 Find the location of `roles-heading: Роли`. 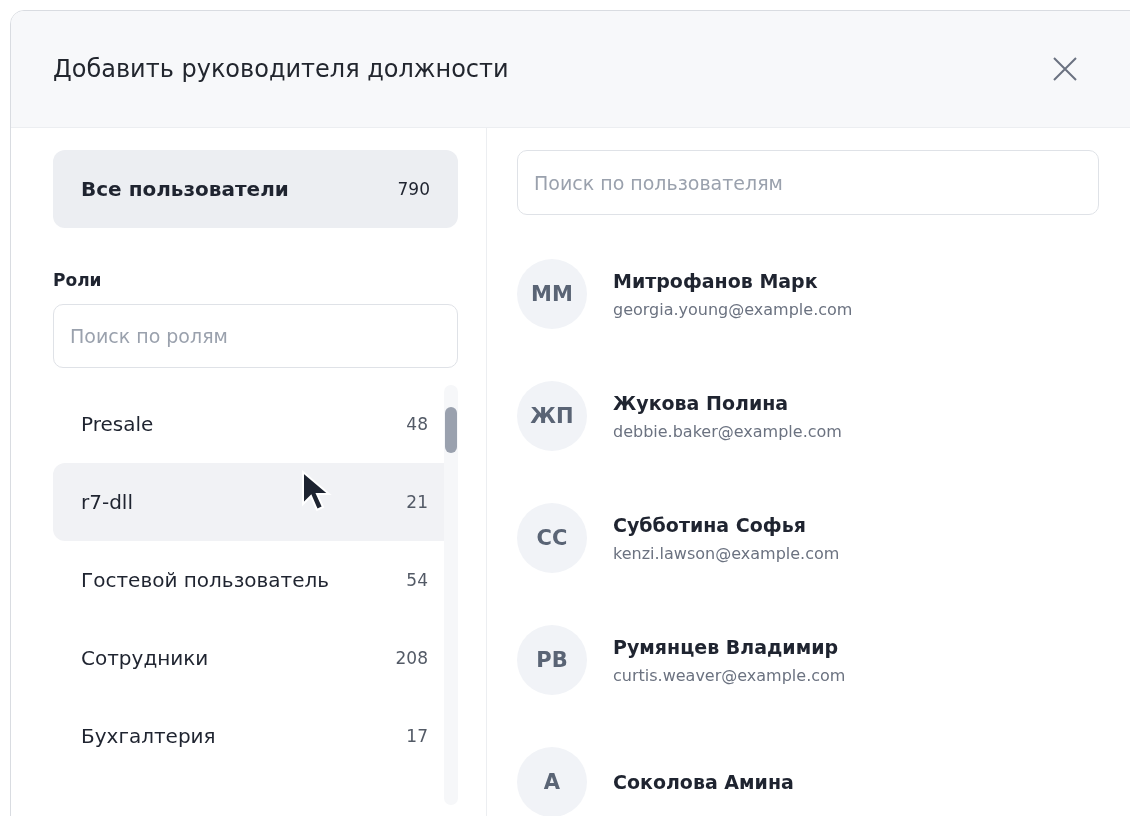

roles-heading: Роли is located at coordinates (78, 280).